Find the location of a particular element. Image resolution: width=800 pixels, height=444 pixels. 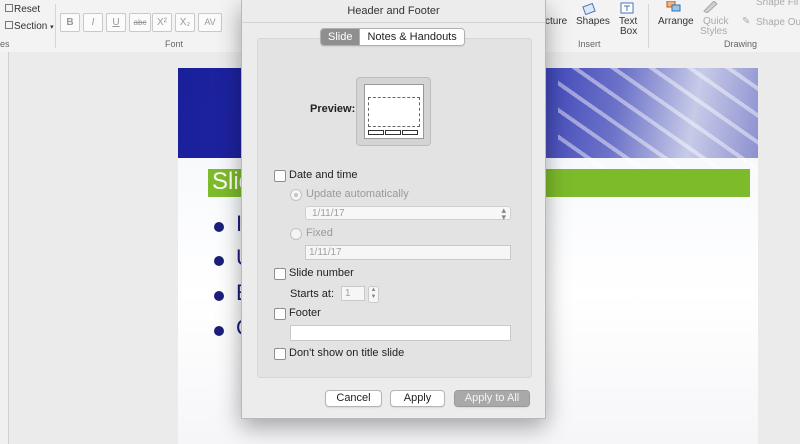

pencil-icon: ✎ is located at coordinates (746, 21).